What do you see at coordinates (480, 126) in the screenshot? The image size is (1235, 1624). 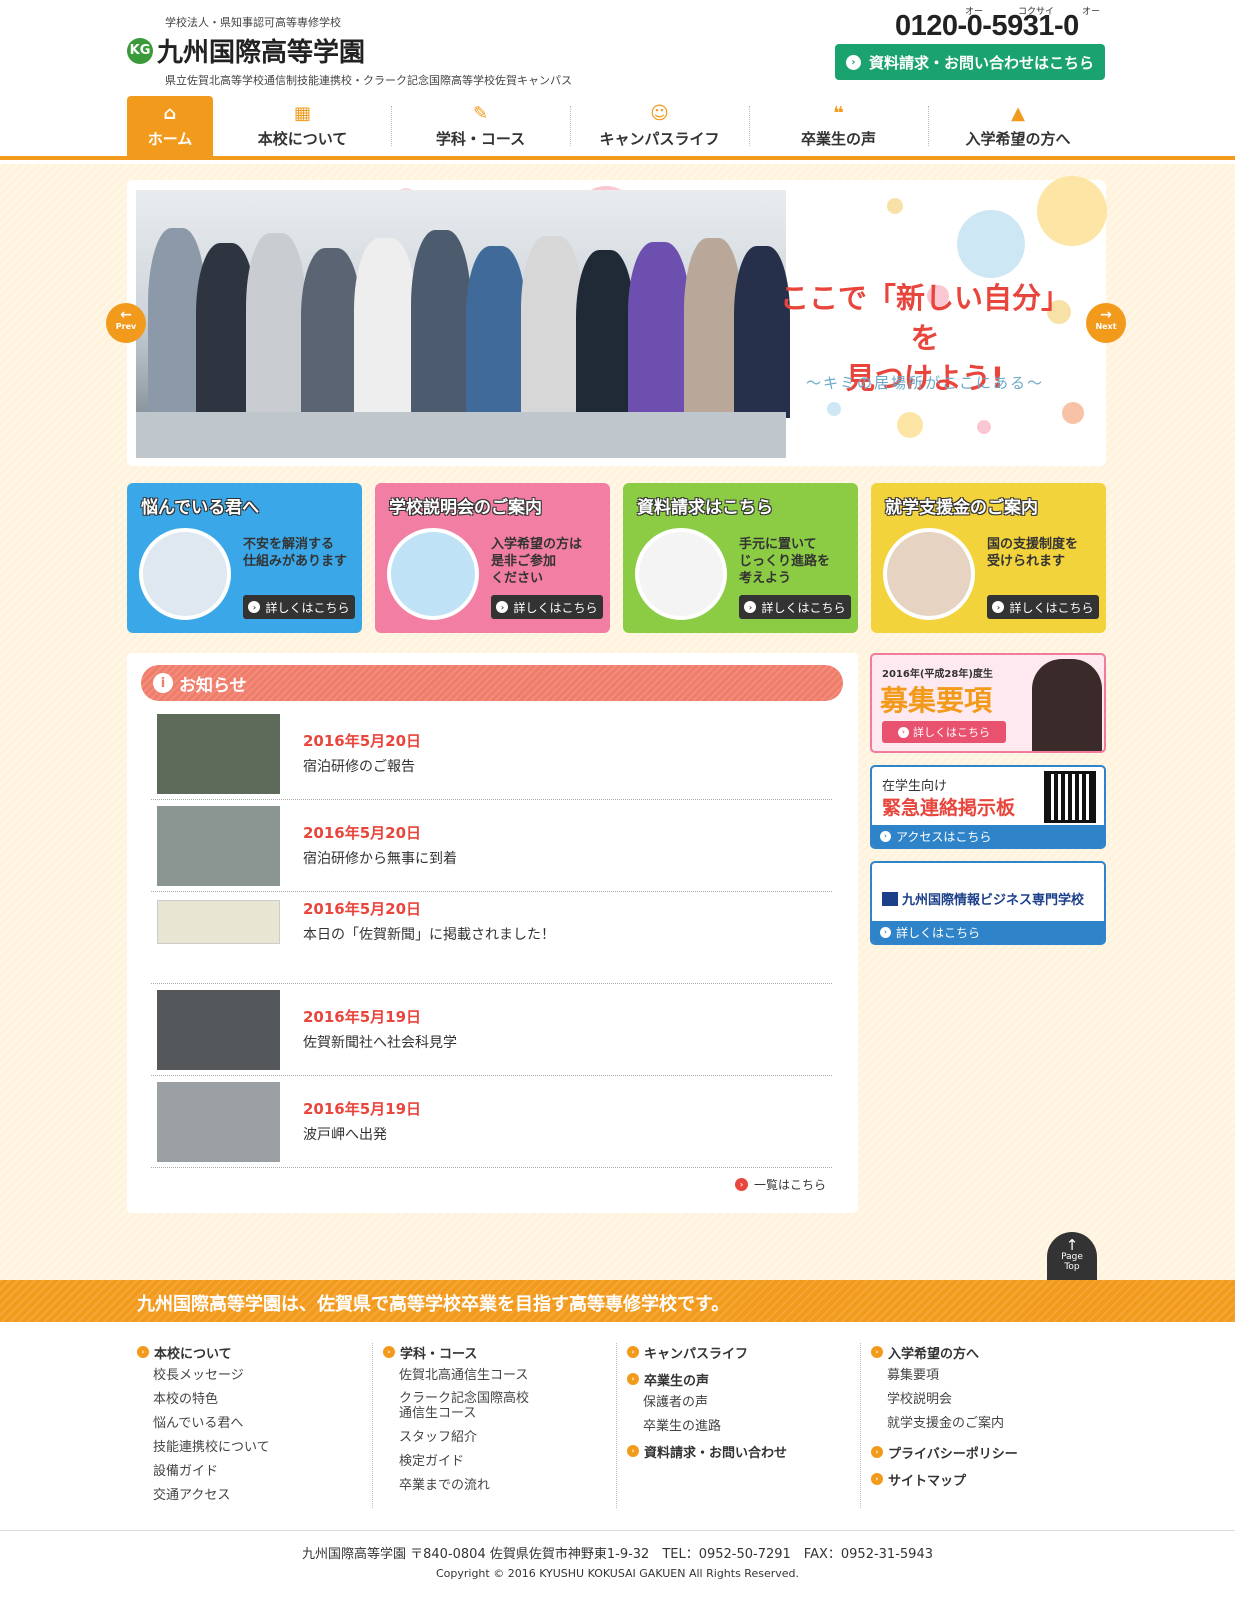 I see `nav-courses: ✎ 学科・コース` at bounding box center [480, 126].